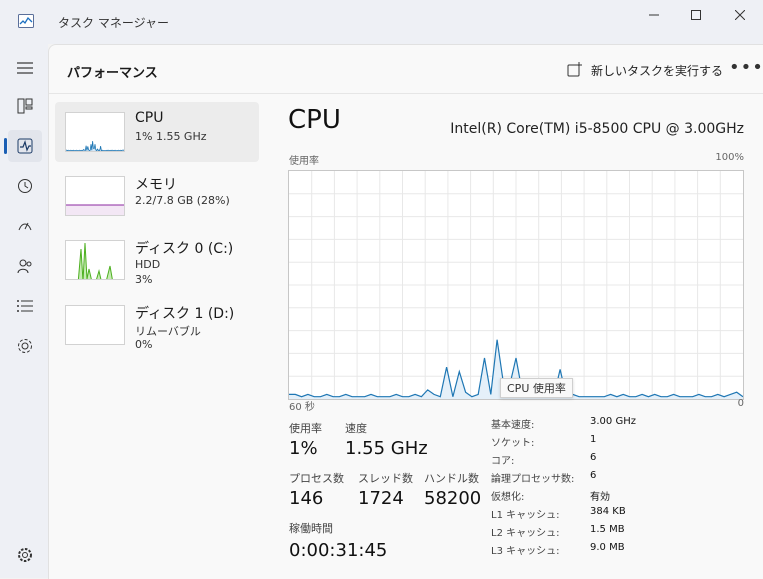  What do you see at coordinates (600, 497) in the screenshot?
I see `spec-value-virtualization: 有効` at bounding box center [600, 497].